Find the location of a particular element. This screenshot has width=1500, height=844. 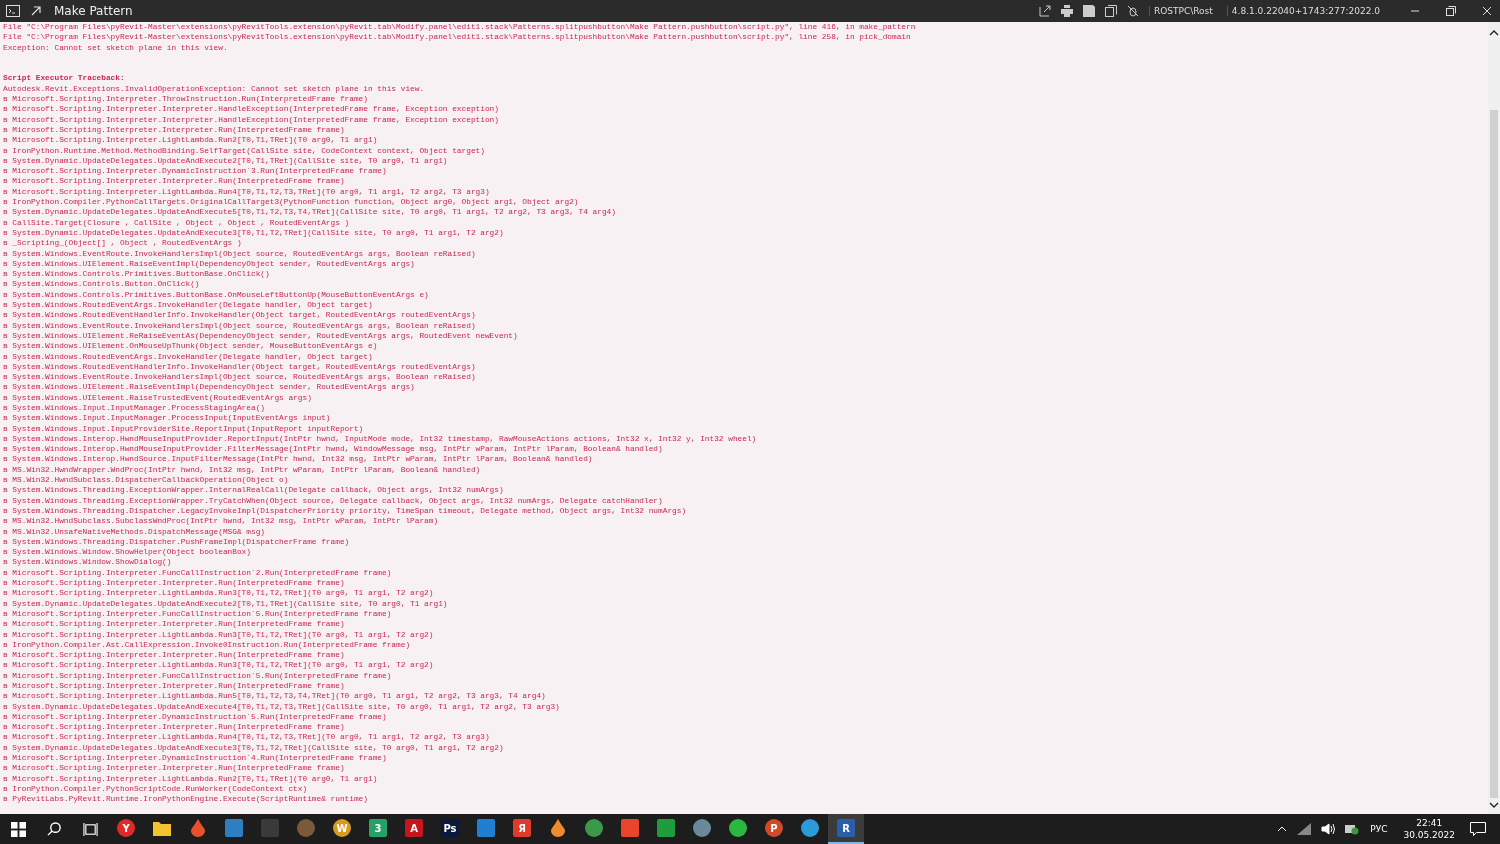

app-letter: Y is located at coordinates (126, 828).